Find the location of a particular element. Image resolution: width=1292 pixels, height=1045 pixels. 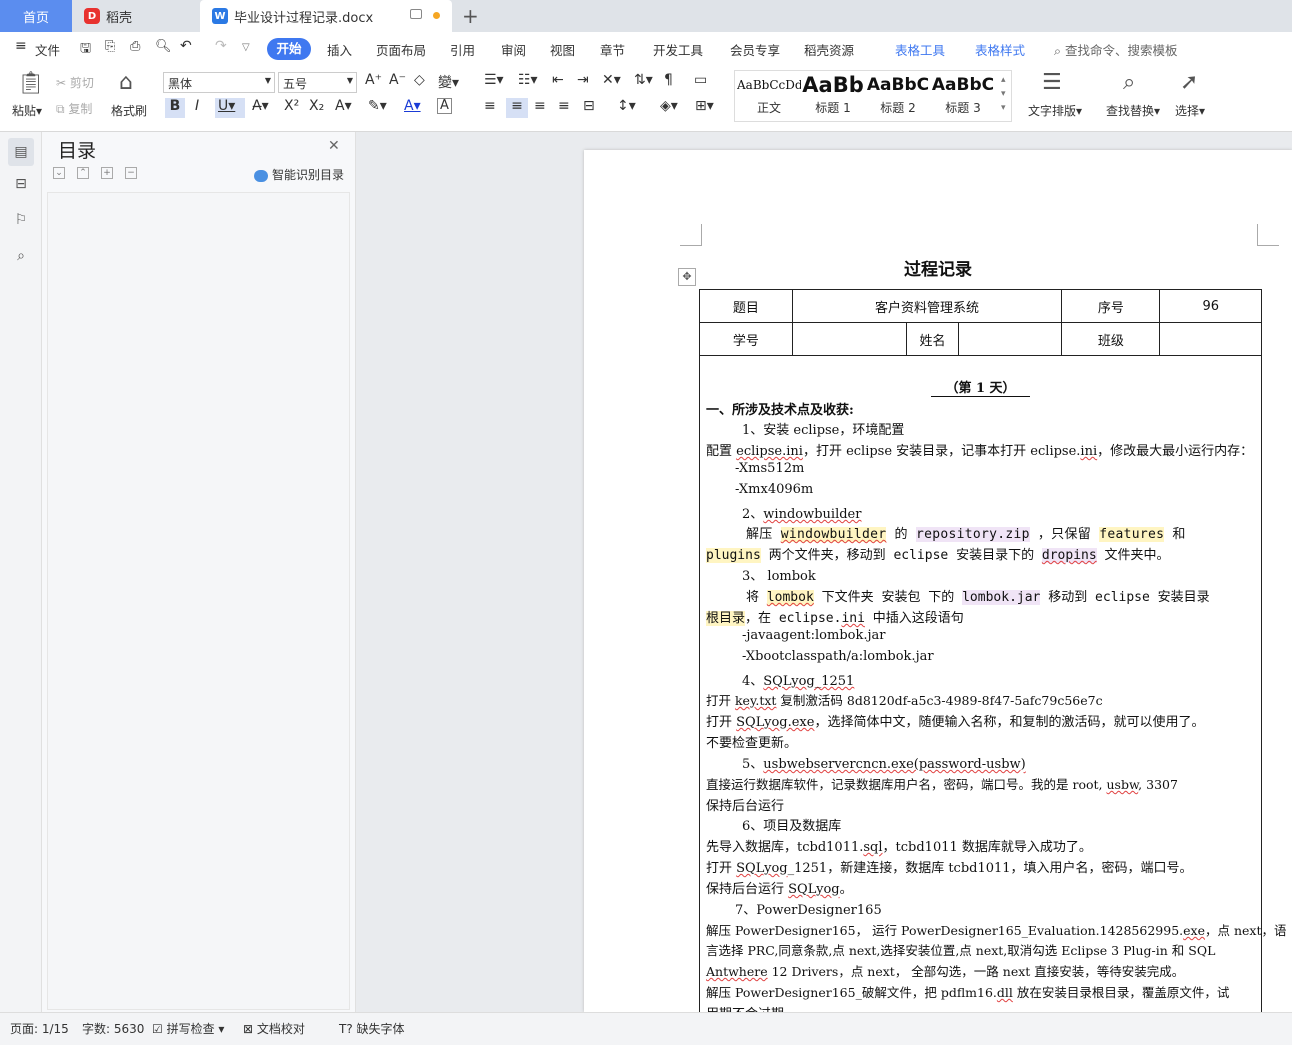

nav-pane-icon: ⊟ is located at coordinates (21, 186).